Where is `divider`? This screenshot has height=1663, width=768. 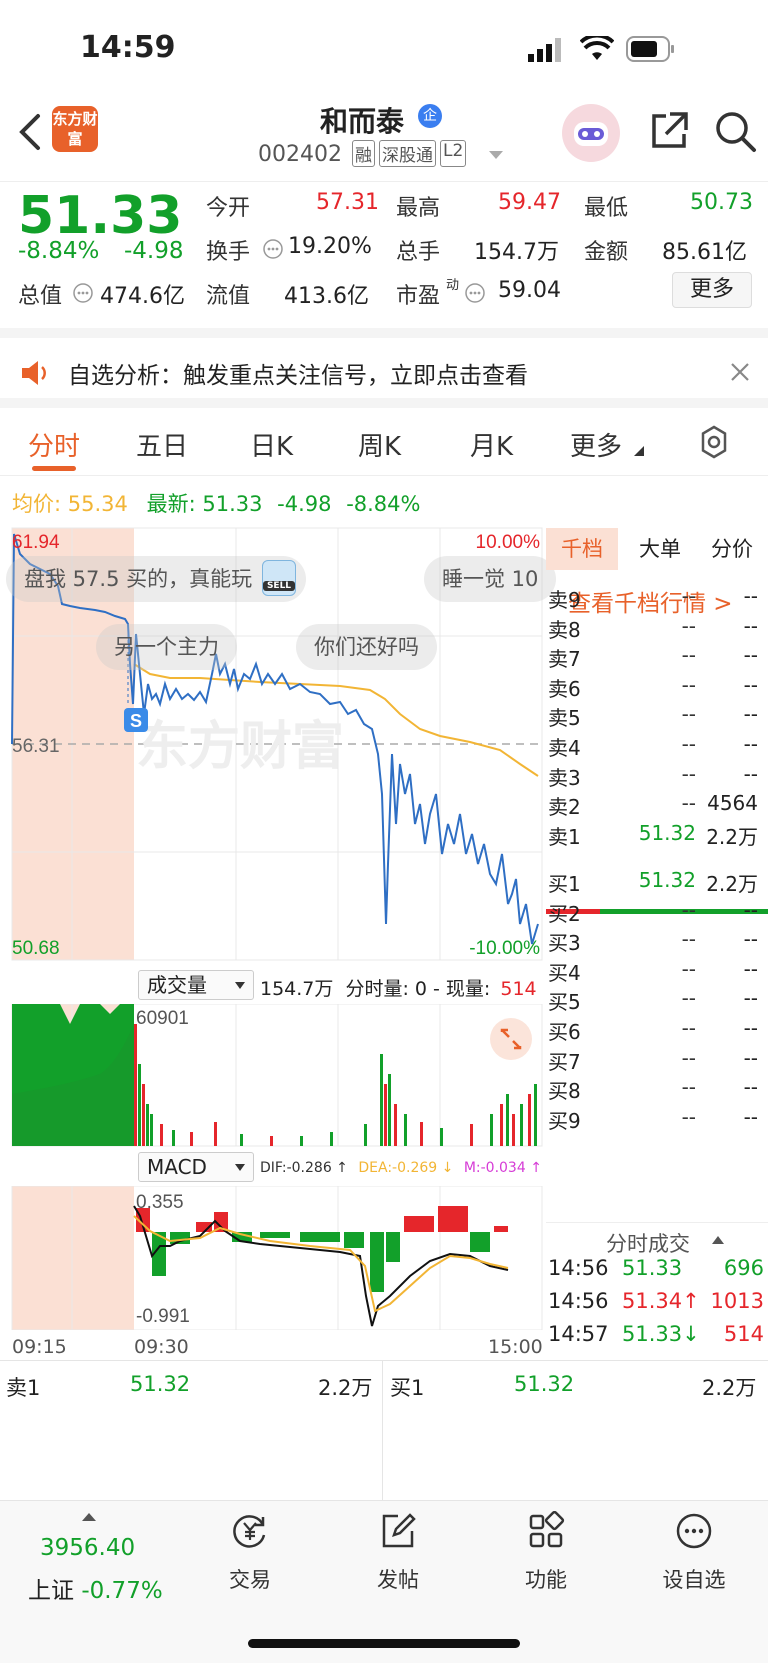 divider is located at coordinates (384, 1360).